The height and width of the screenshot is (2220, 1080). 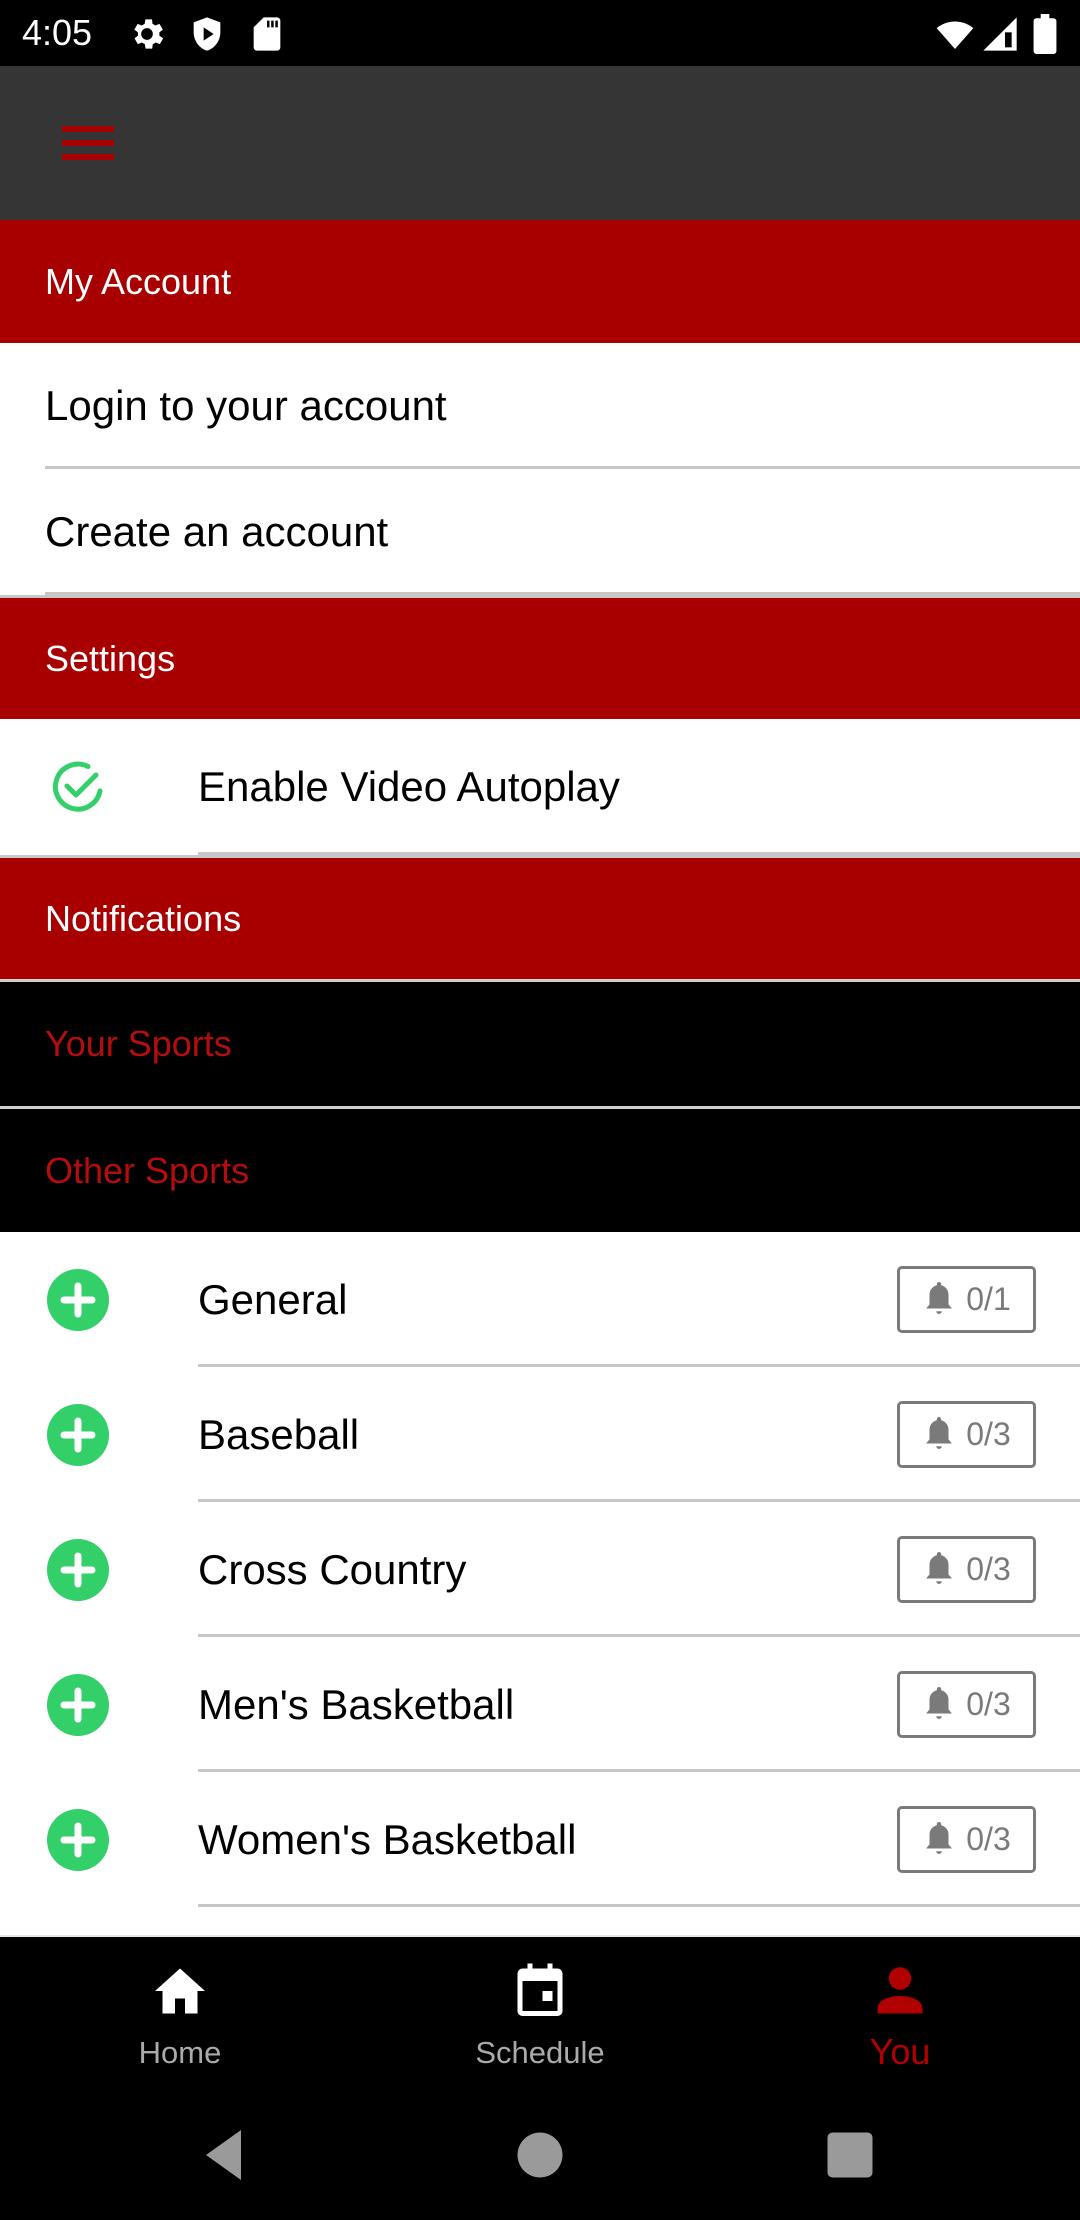 What do you see at coordinates (540, 1042) in the screenshot?
I see `your-sports-header: Your Sports` at bounding box center [540, 1042].